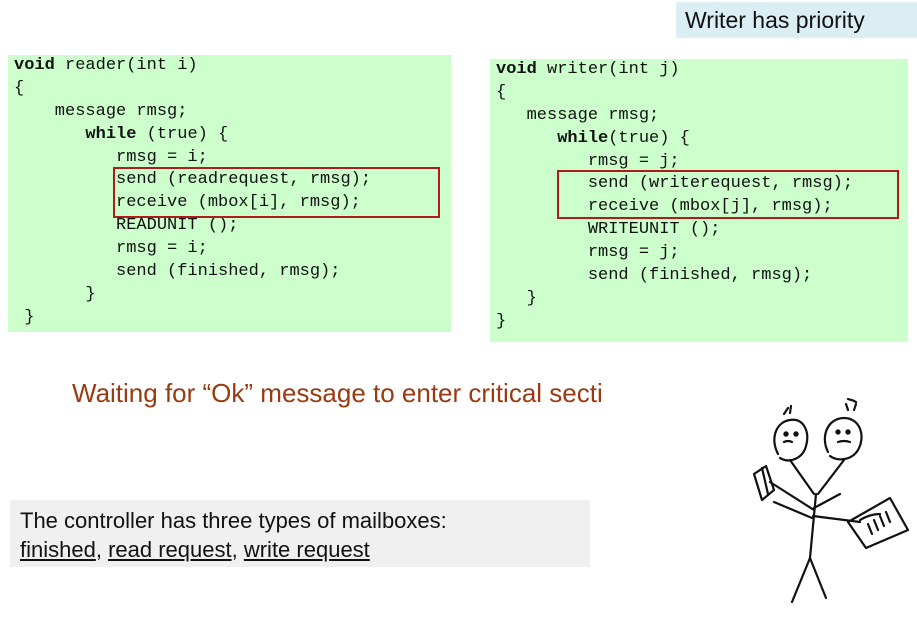 Image resolution: width=917 pixels, height=617 pixels. I want to click on code-line: WRITEUNIT ();, so click(608, 230).